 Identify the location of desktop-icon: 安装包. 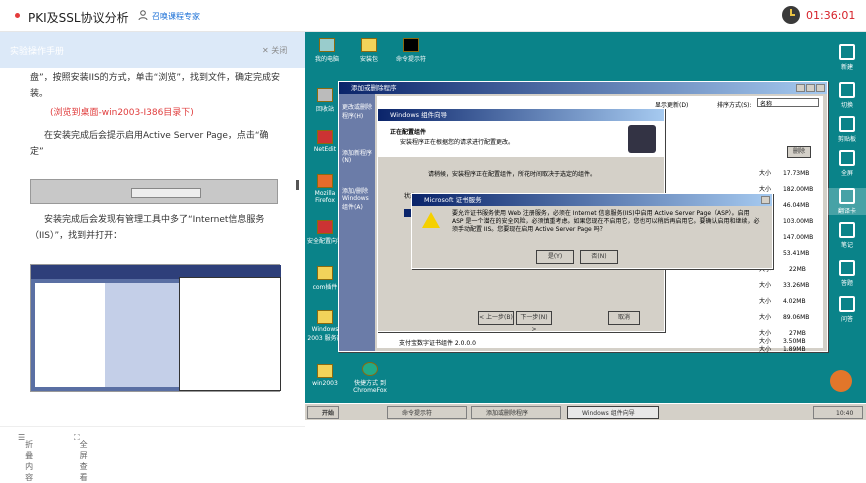
(369, 50).